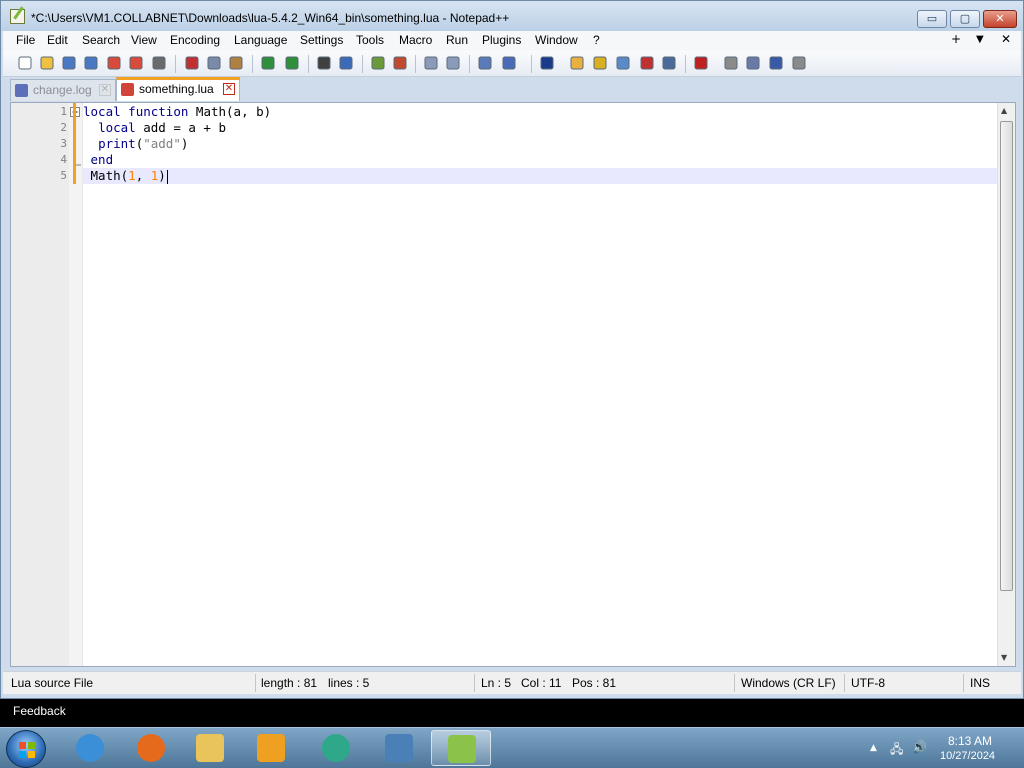 The height and width of the screenshot is (768, 1024). What do you see at coordinates (457, 40) in the screenshot?
I see `menu-run: Run` at bounding box center [457, 40].